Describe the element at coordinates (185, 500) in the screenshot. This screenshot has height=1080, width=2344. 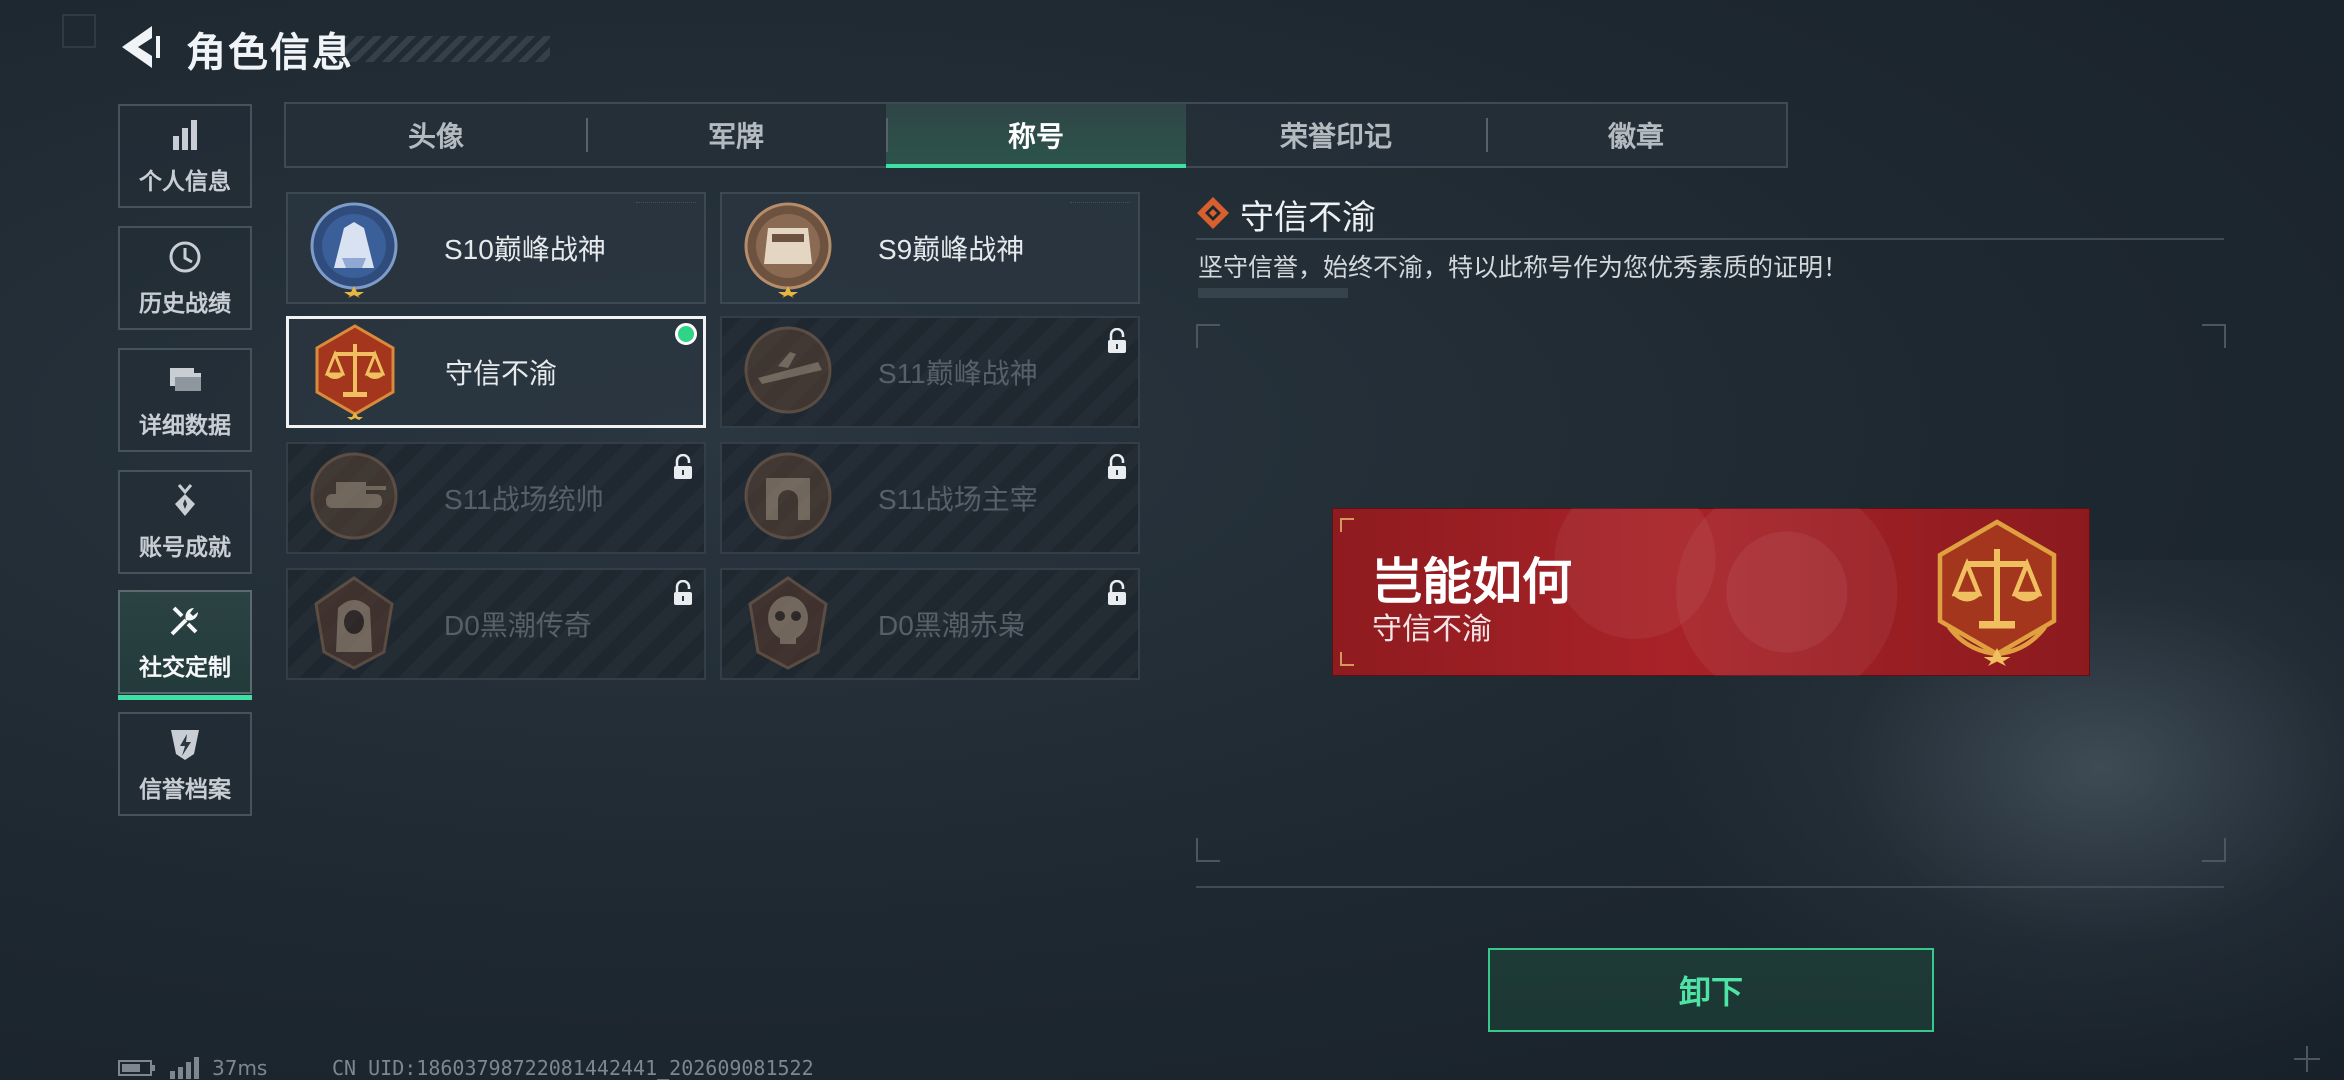
I see `medal-icon` at that location.